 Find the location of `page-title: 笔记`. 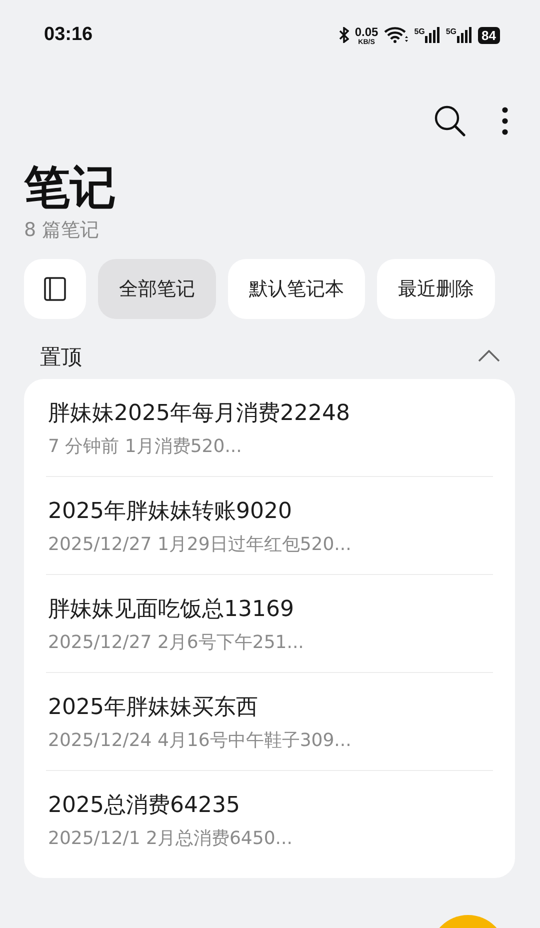

page-title: 笔记 is located at coordinates (70, 186).